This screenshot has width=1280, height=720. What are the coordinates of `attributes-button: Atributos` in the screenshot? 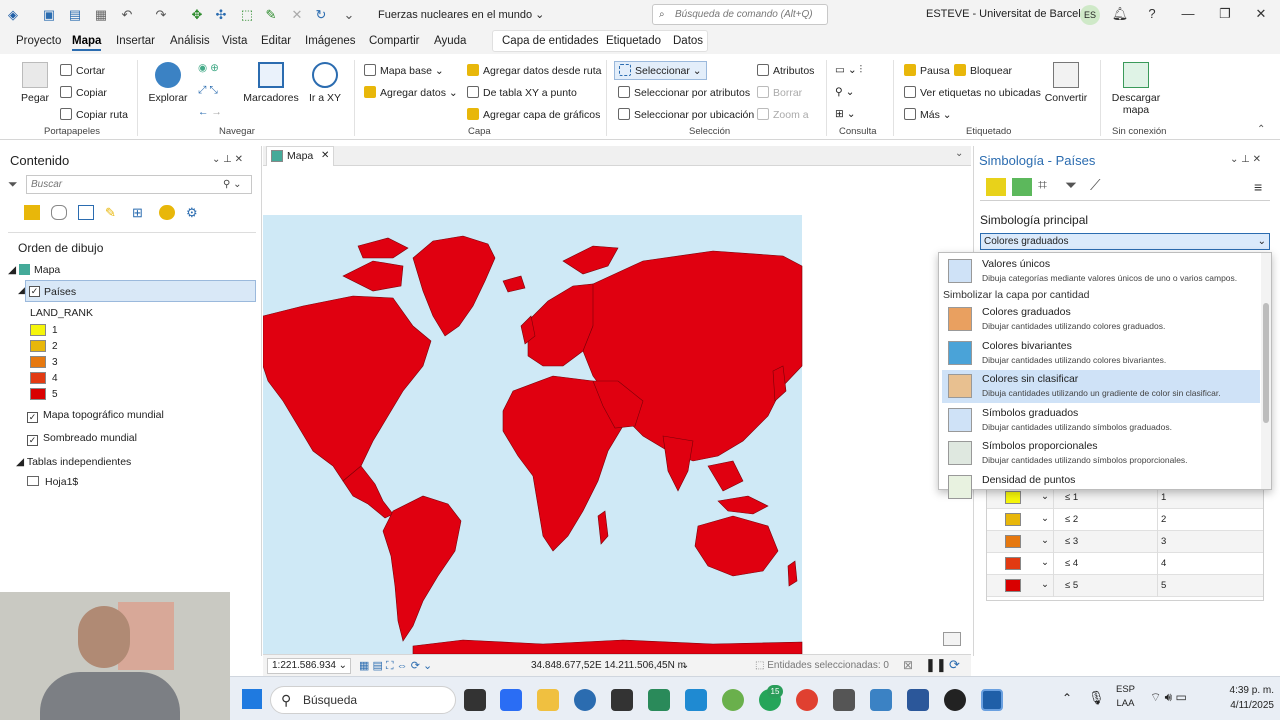 It's located at (785, 70).